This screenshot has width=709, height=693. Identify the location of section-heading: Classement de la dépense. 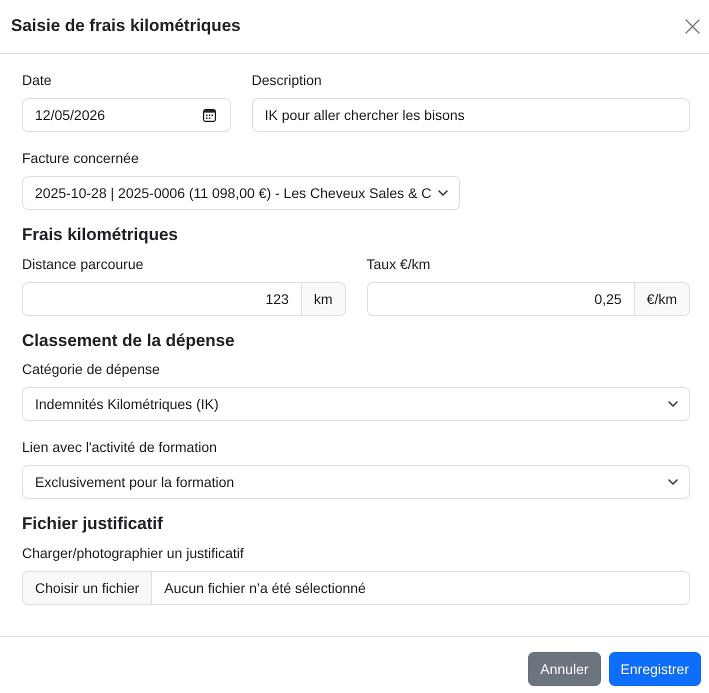
(128, 341).